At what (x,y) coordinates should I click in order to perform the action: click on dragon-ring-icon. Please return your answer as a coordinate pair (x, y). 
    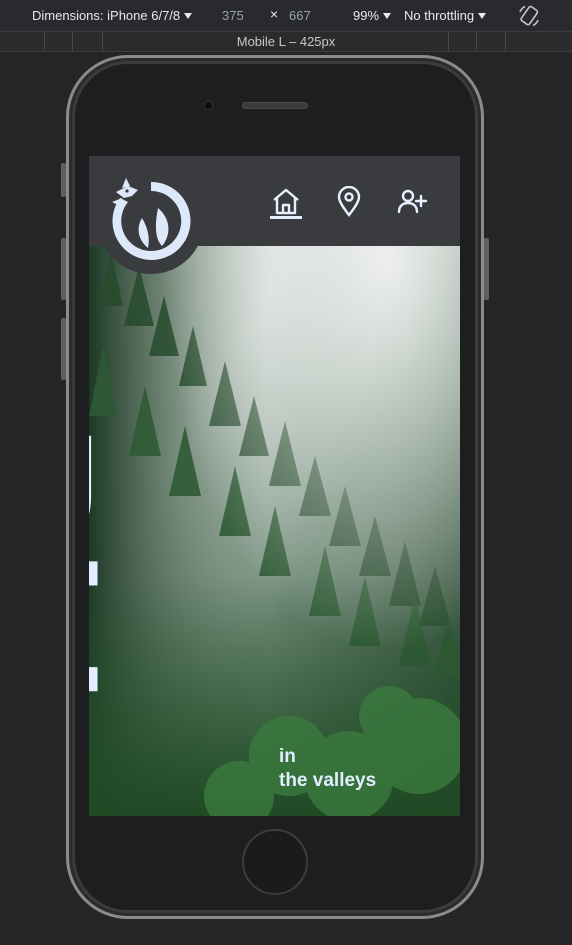
    Looking at the image, I should click on (151, 219).